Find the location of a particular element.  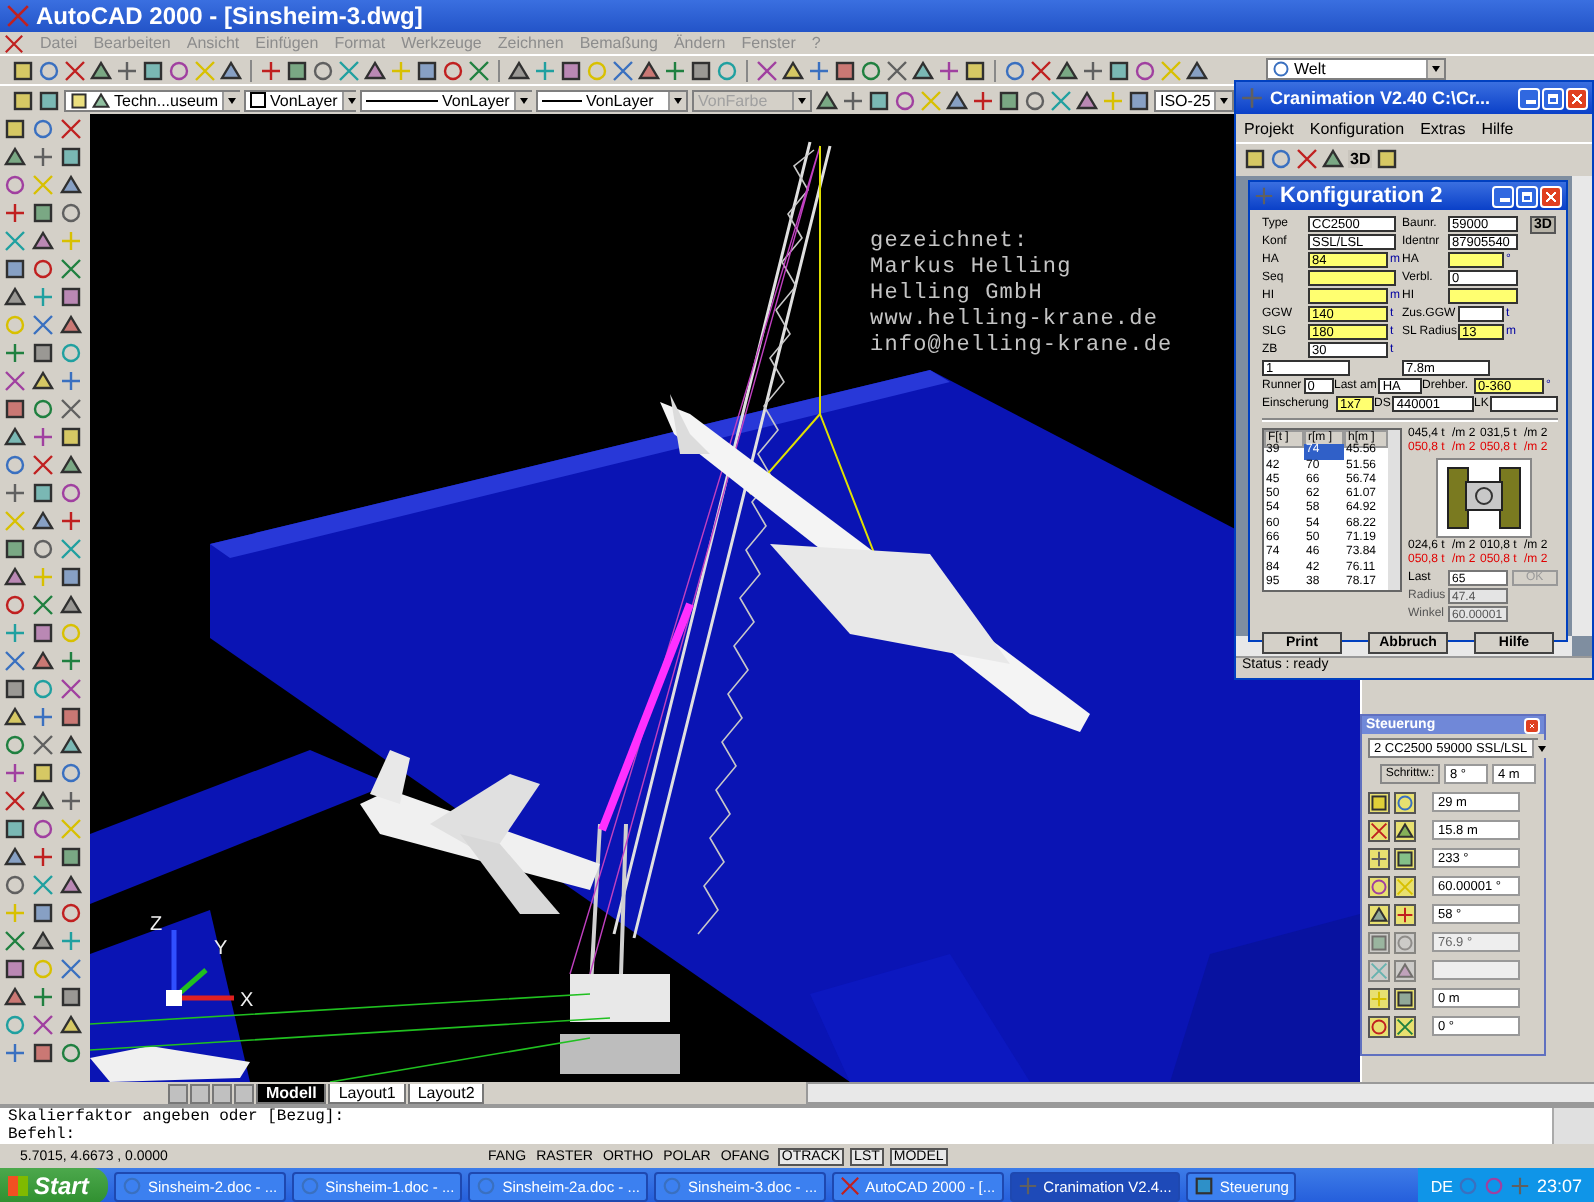

3d-view-button: 3D is located at coordinates (1360, 158).